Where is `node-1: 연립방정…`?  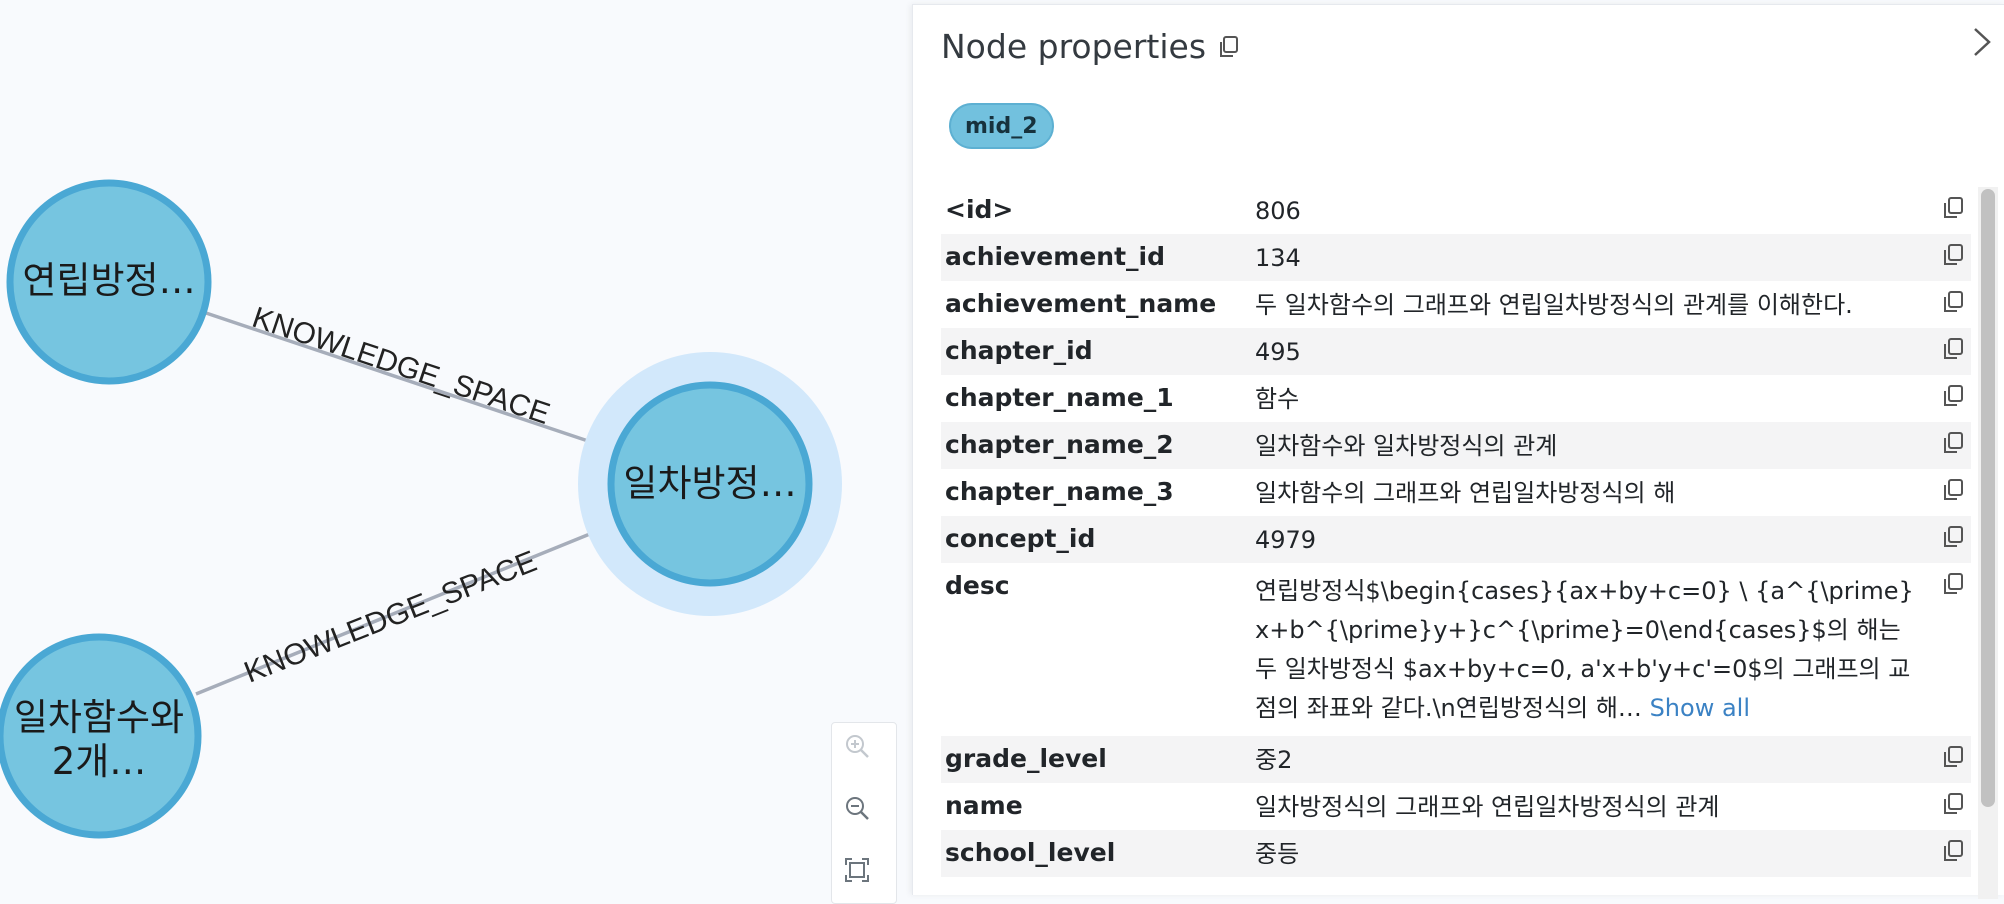 node-1: 연립방정… is located at coordinates (109, 282).